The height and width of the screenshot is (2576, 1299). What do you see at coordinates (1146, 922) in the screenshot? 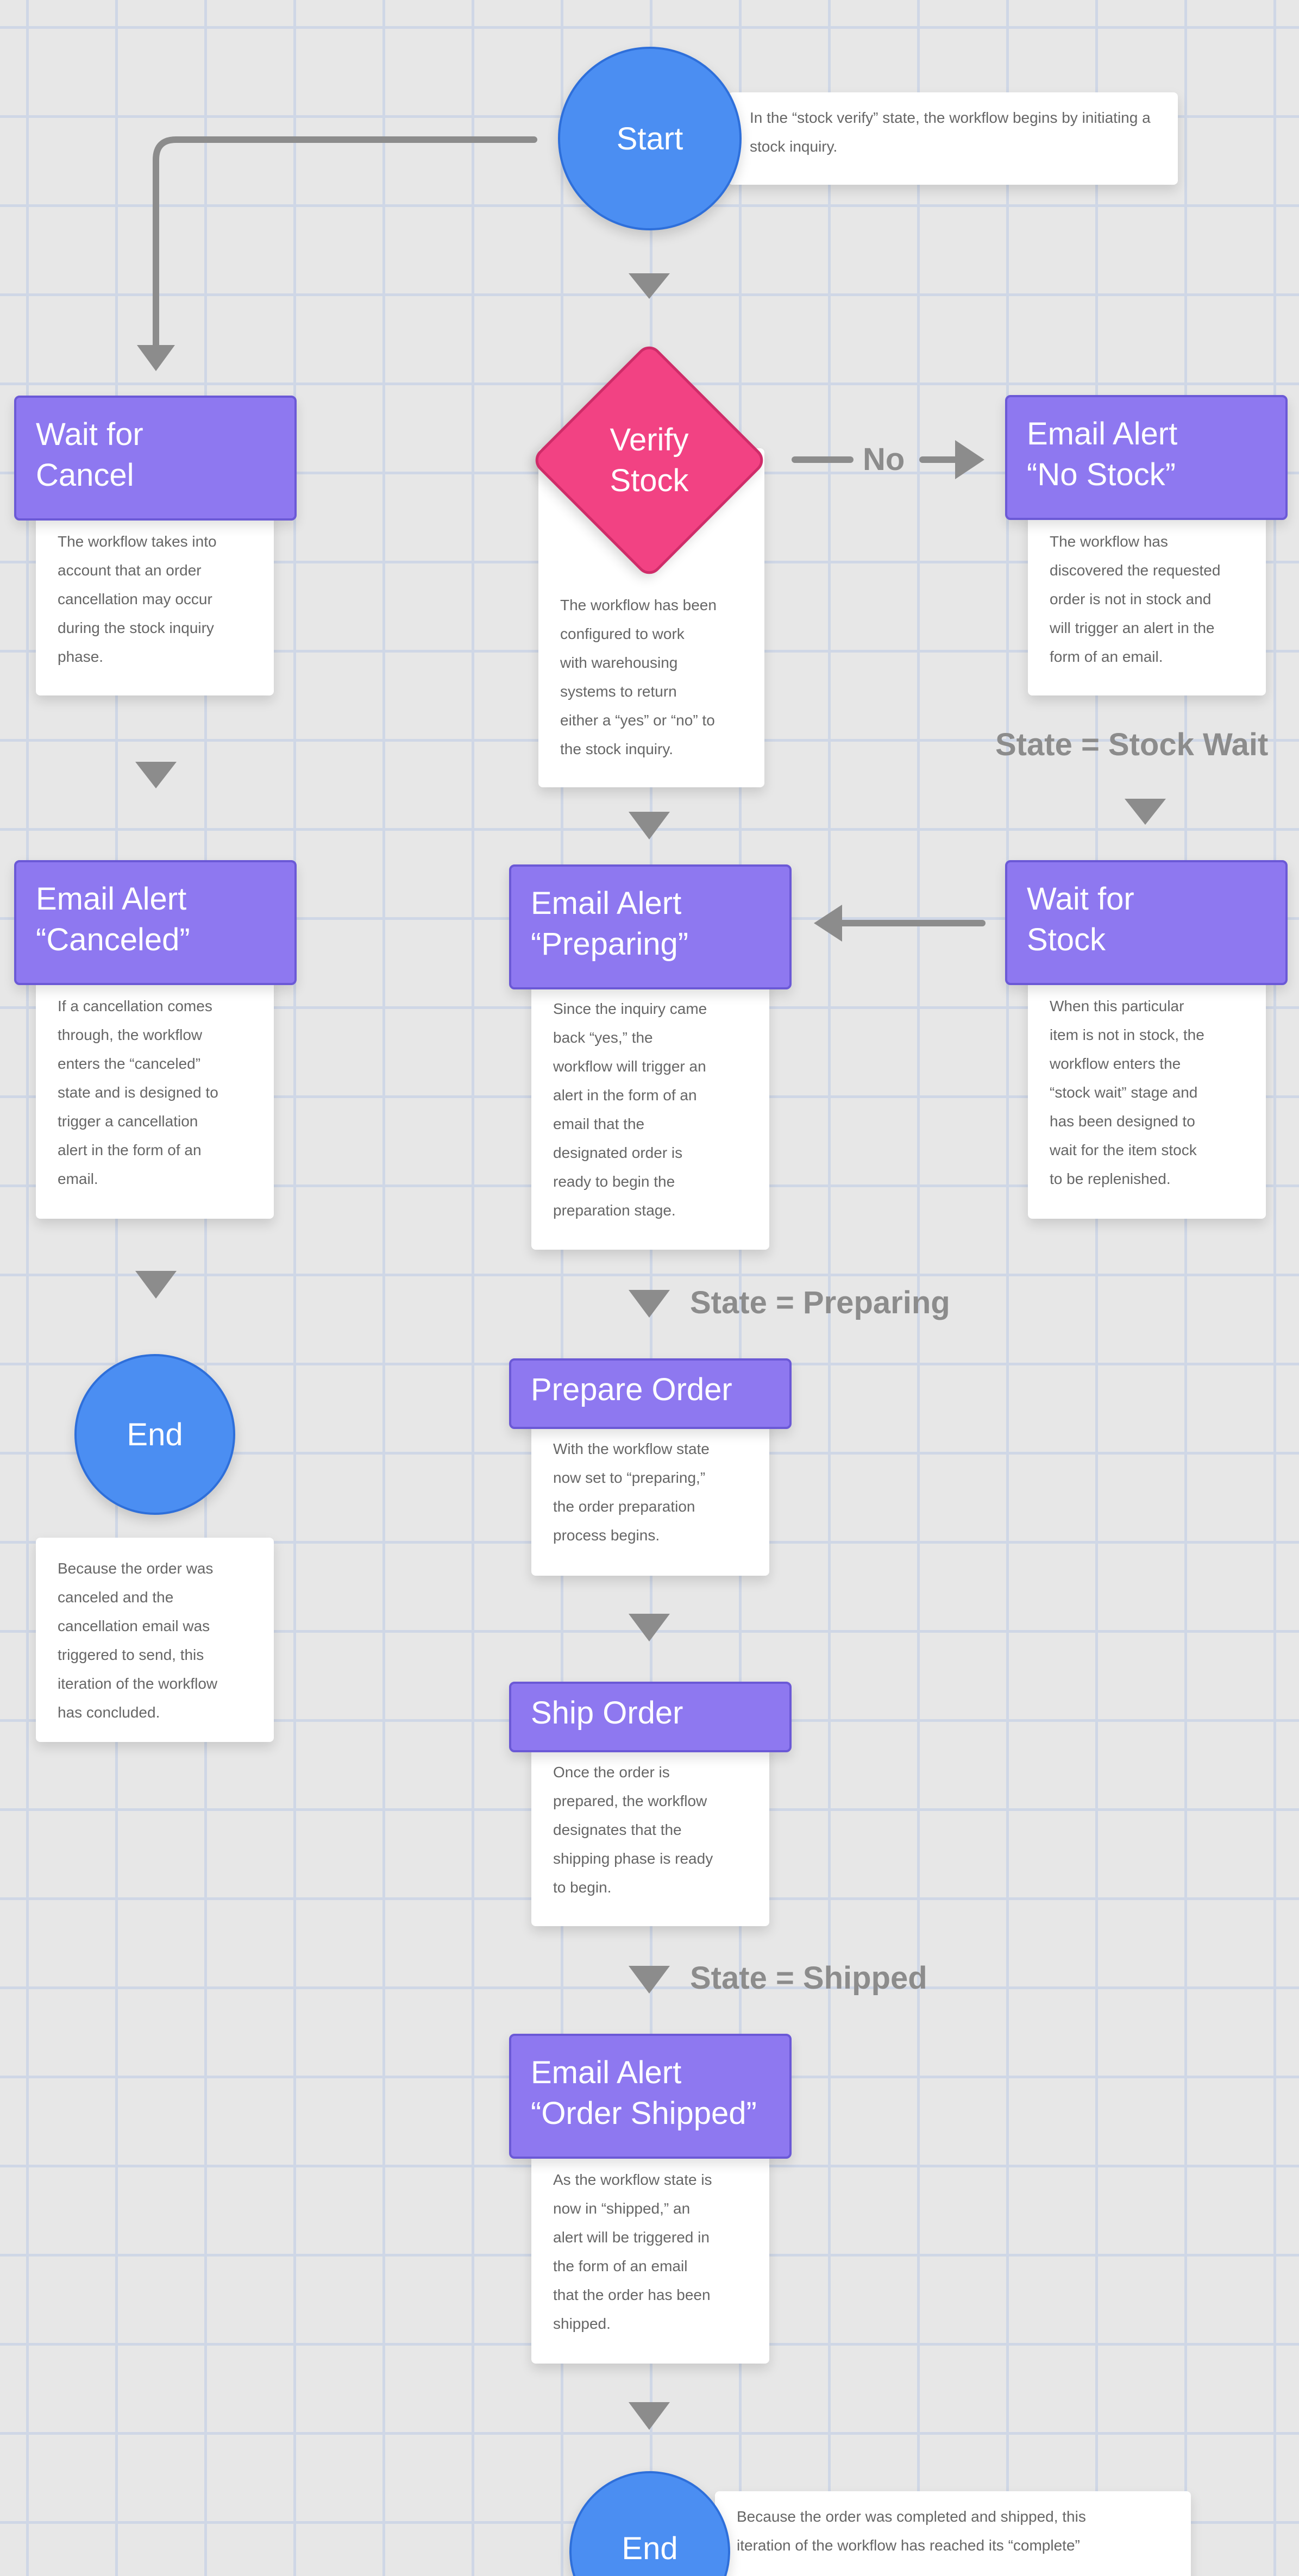
I see `wait-stock-node: Wait for Stock` at bounding box center [1146, 922].